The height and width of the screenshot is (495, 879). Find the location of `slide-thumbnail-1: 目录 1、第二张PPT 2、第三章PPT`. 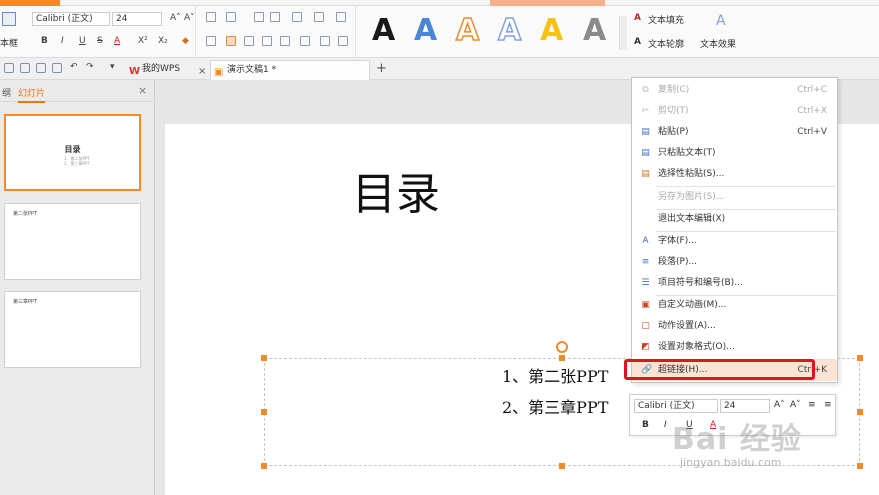

slide-thumbnail-1: 目录 1、第二张PPT 2、第三章PPT is located at coordinates (72, 152).